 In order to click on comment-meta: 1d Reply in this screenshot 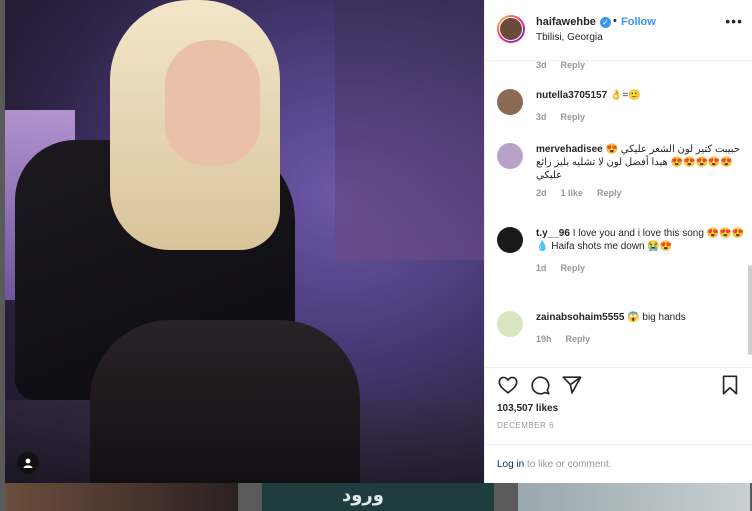, I will do `click(641, 268)`.